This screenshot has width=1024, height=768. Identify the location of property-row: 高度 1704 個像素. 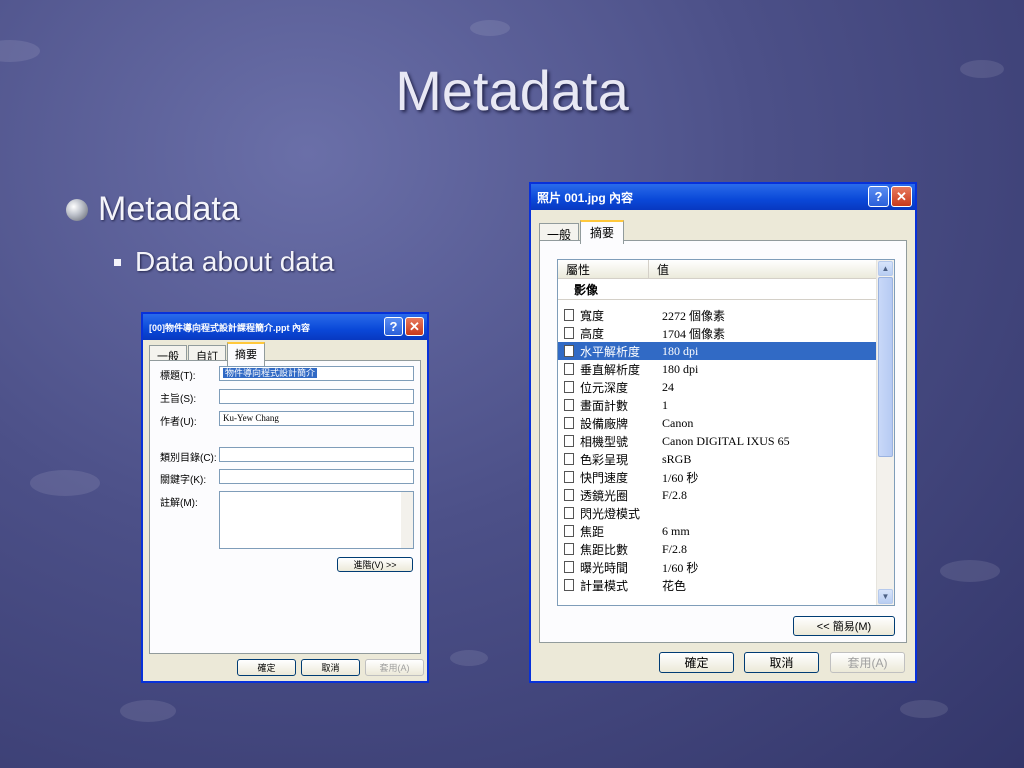
(726, 333).